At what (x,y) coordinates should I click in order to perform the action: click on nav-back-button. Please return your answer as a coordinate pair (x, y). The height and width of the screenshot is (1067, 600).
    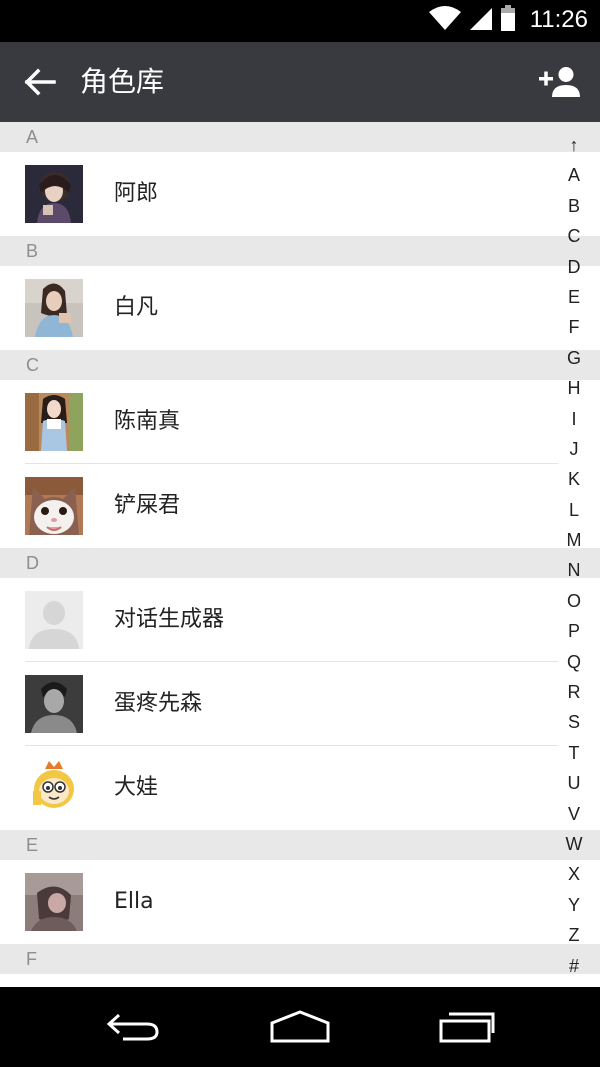
    Looking at the image, I should click on (133, 1027).